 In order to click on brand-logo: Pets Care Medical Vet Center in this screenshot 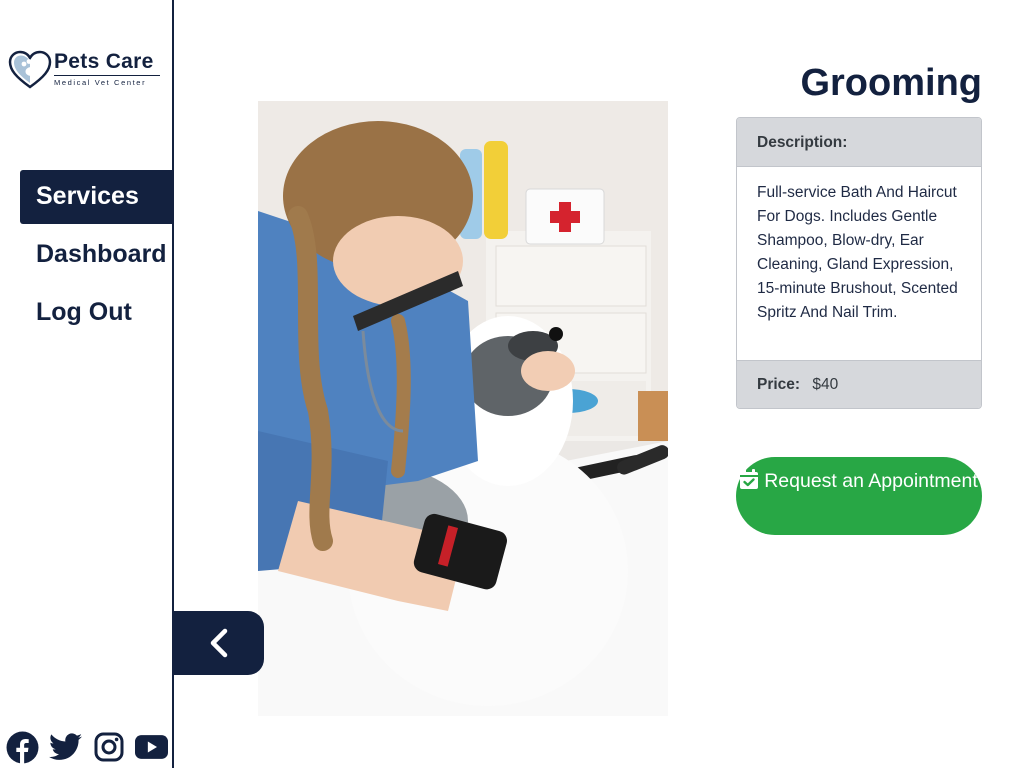, I will do `click(86, 70)`.